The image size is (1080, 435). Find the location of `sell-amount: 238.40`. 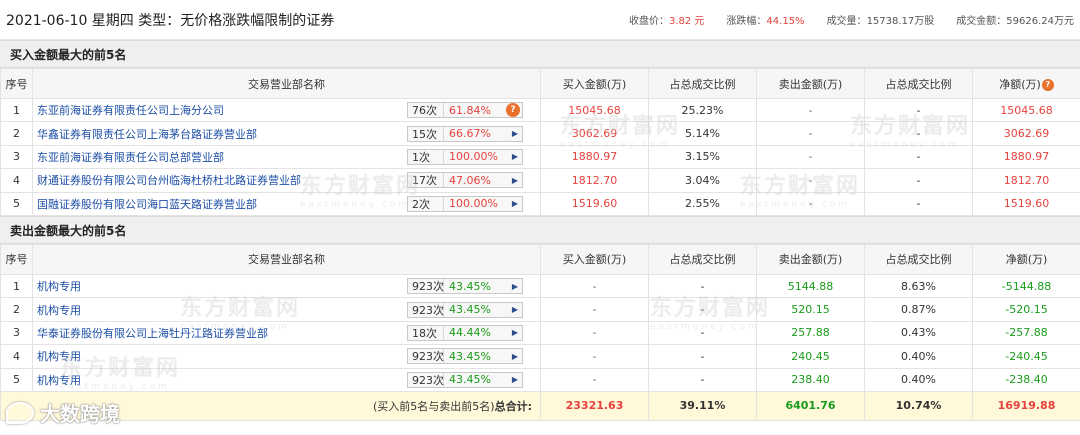

sell-amount: 238.40 is located at coordinates (810, 379).